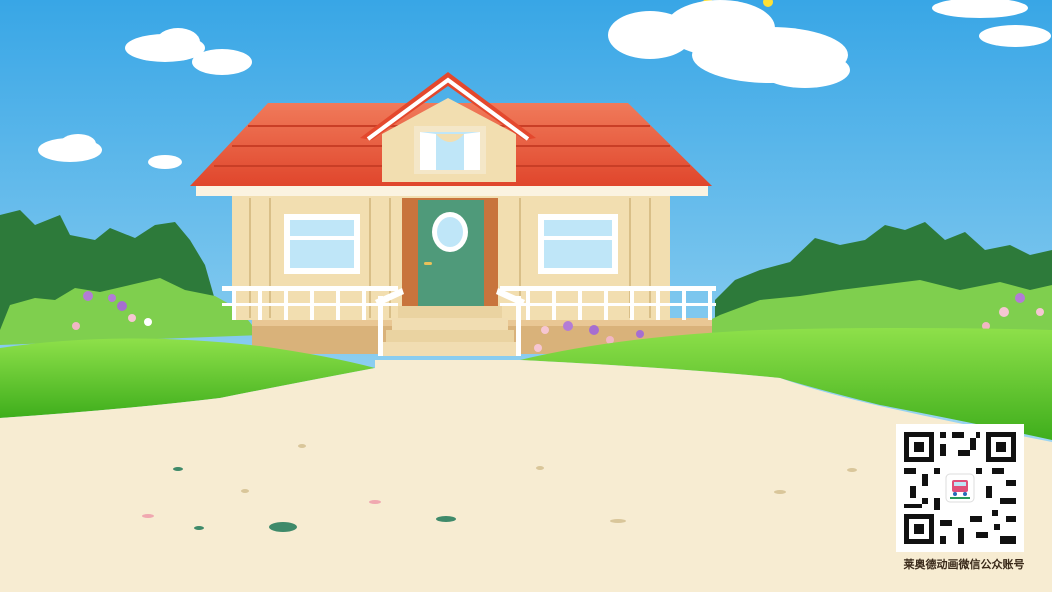 Image resolution: width=1052 pixels, height=592 pixels. I want to click on qr-code-icon, so click(960, 488).